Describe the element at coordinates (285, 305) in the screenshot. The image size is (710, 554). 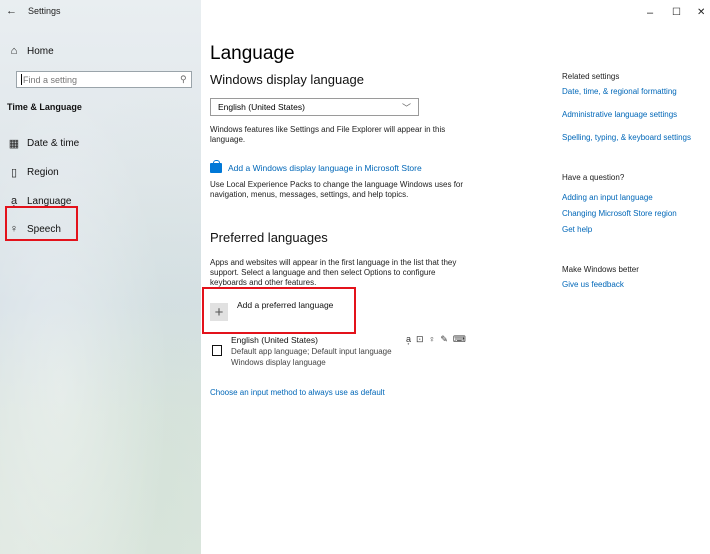
I see `add-language-label: Add a preferred language` at that location.